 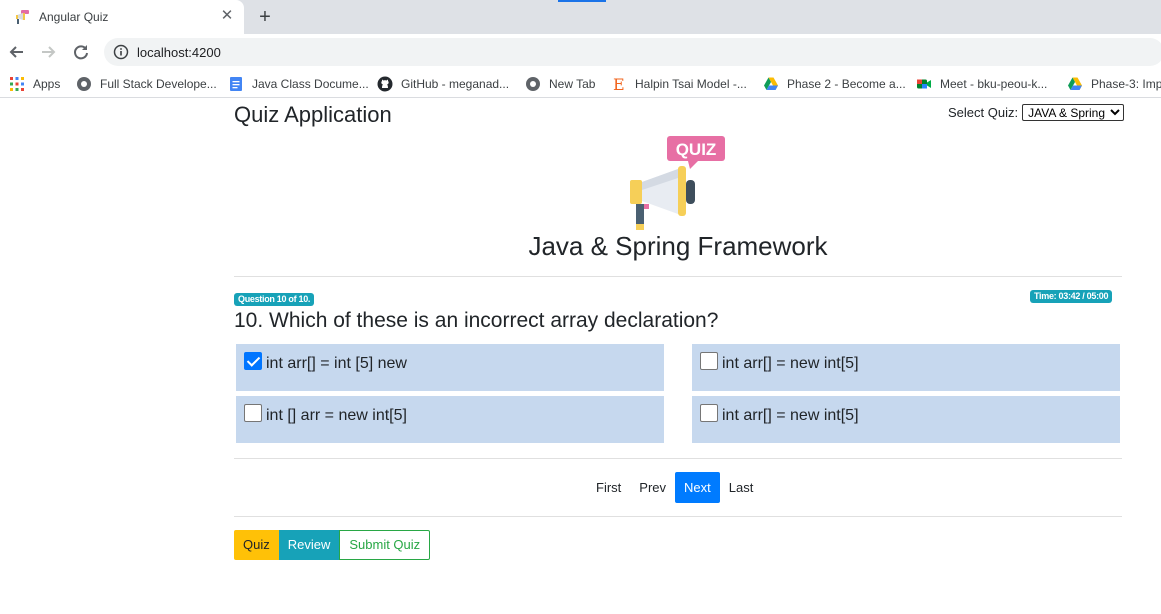 What do you see at coordinates (741, 487) in the screenshot?
I see `pager-last-button: Last` at bounding box center [741, 487].